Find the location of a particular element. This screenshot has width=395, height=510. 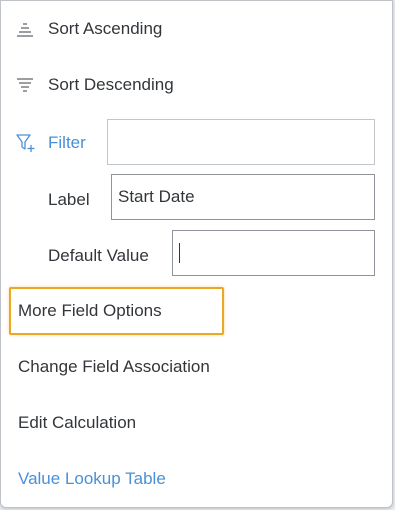

label-field-label: Label is located at coordinates (69, 199).